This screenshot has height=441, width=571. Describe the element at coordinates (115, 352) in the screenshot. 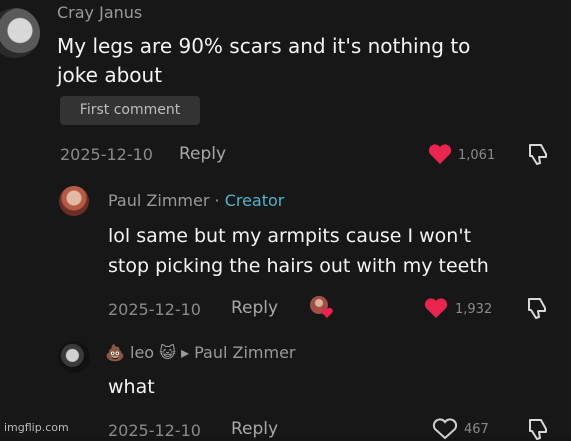

I see `author-emoji: 💩` at that location.